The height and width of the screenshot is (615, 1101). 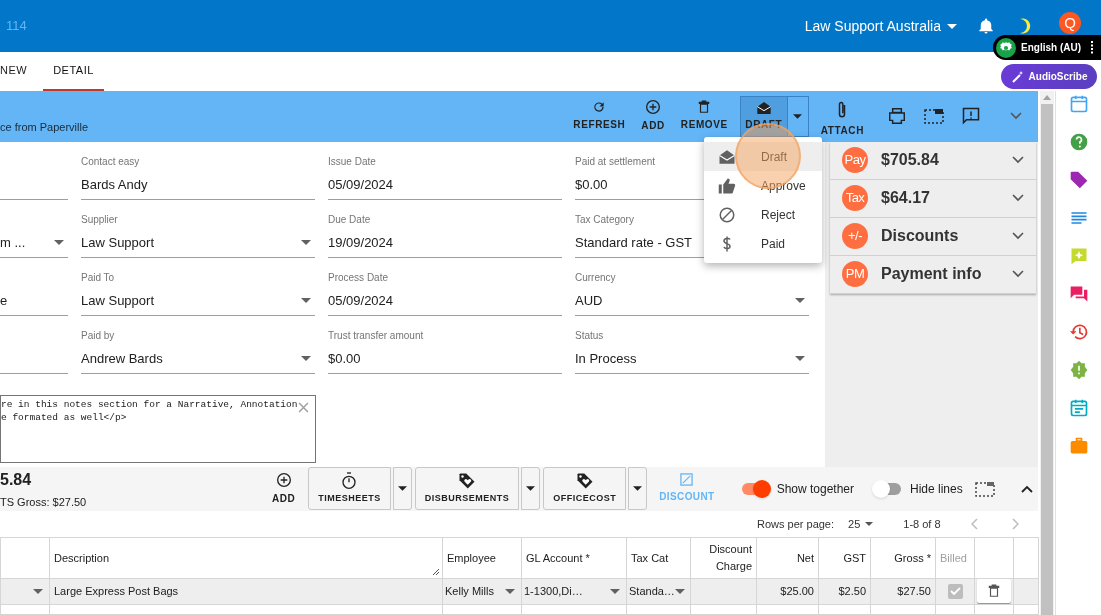 I want to click on remove-button: REMOVE, so click(x=704, y=116).